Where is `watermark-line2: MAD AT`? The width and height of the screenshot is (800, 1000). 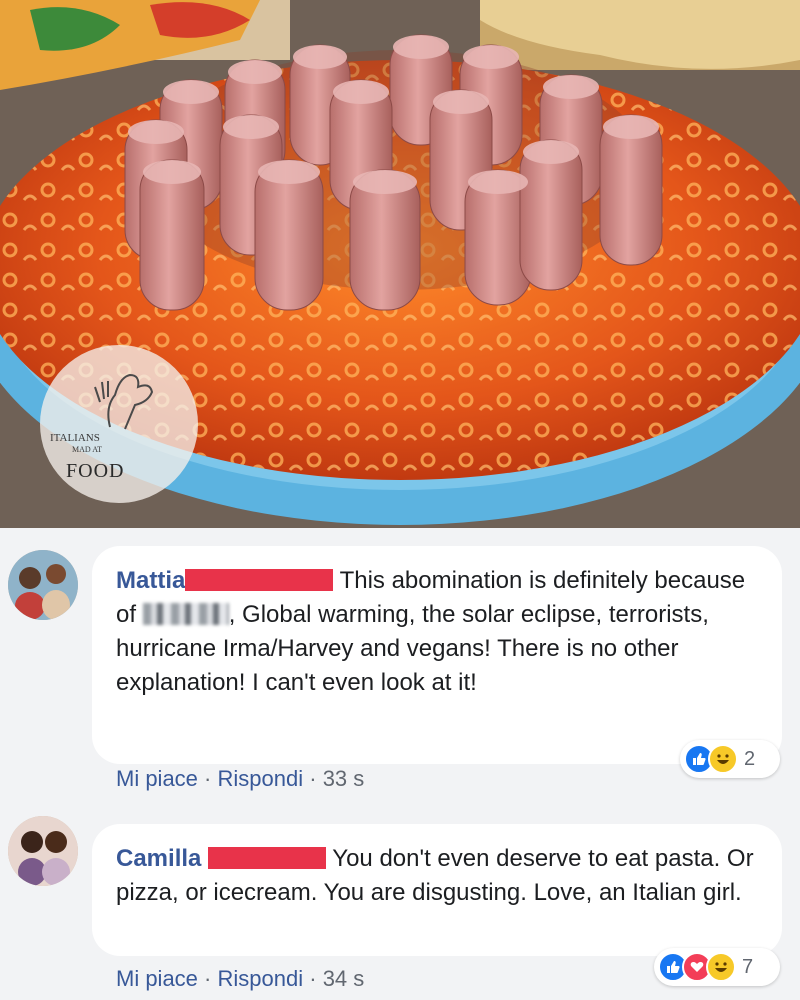 watermark-line2: MAD AT is located at coordinates (87, 449).